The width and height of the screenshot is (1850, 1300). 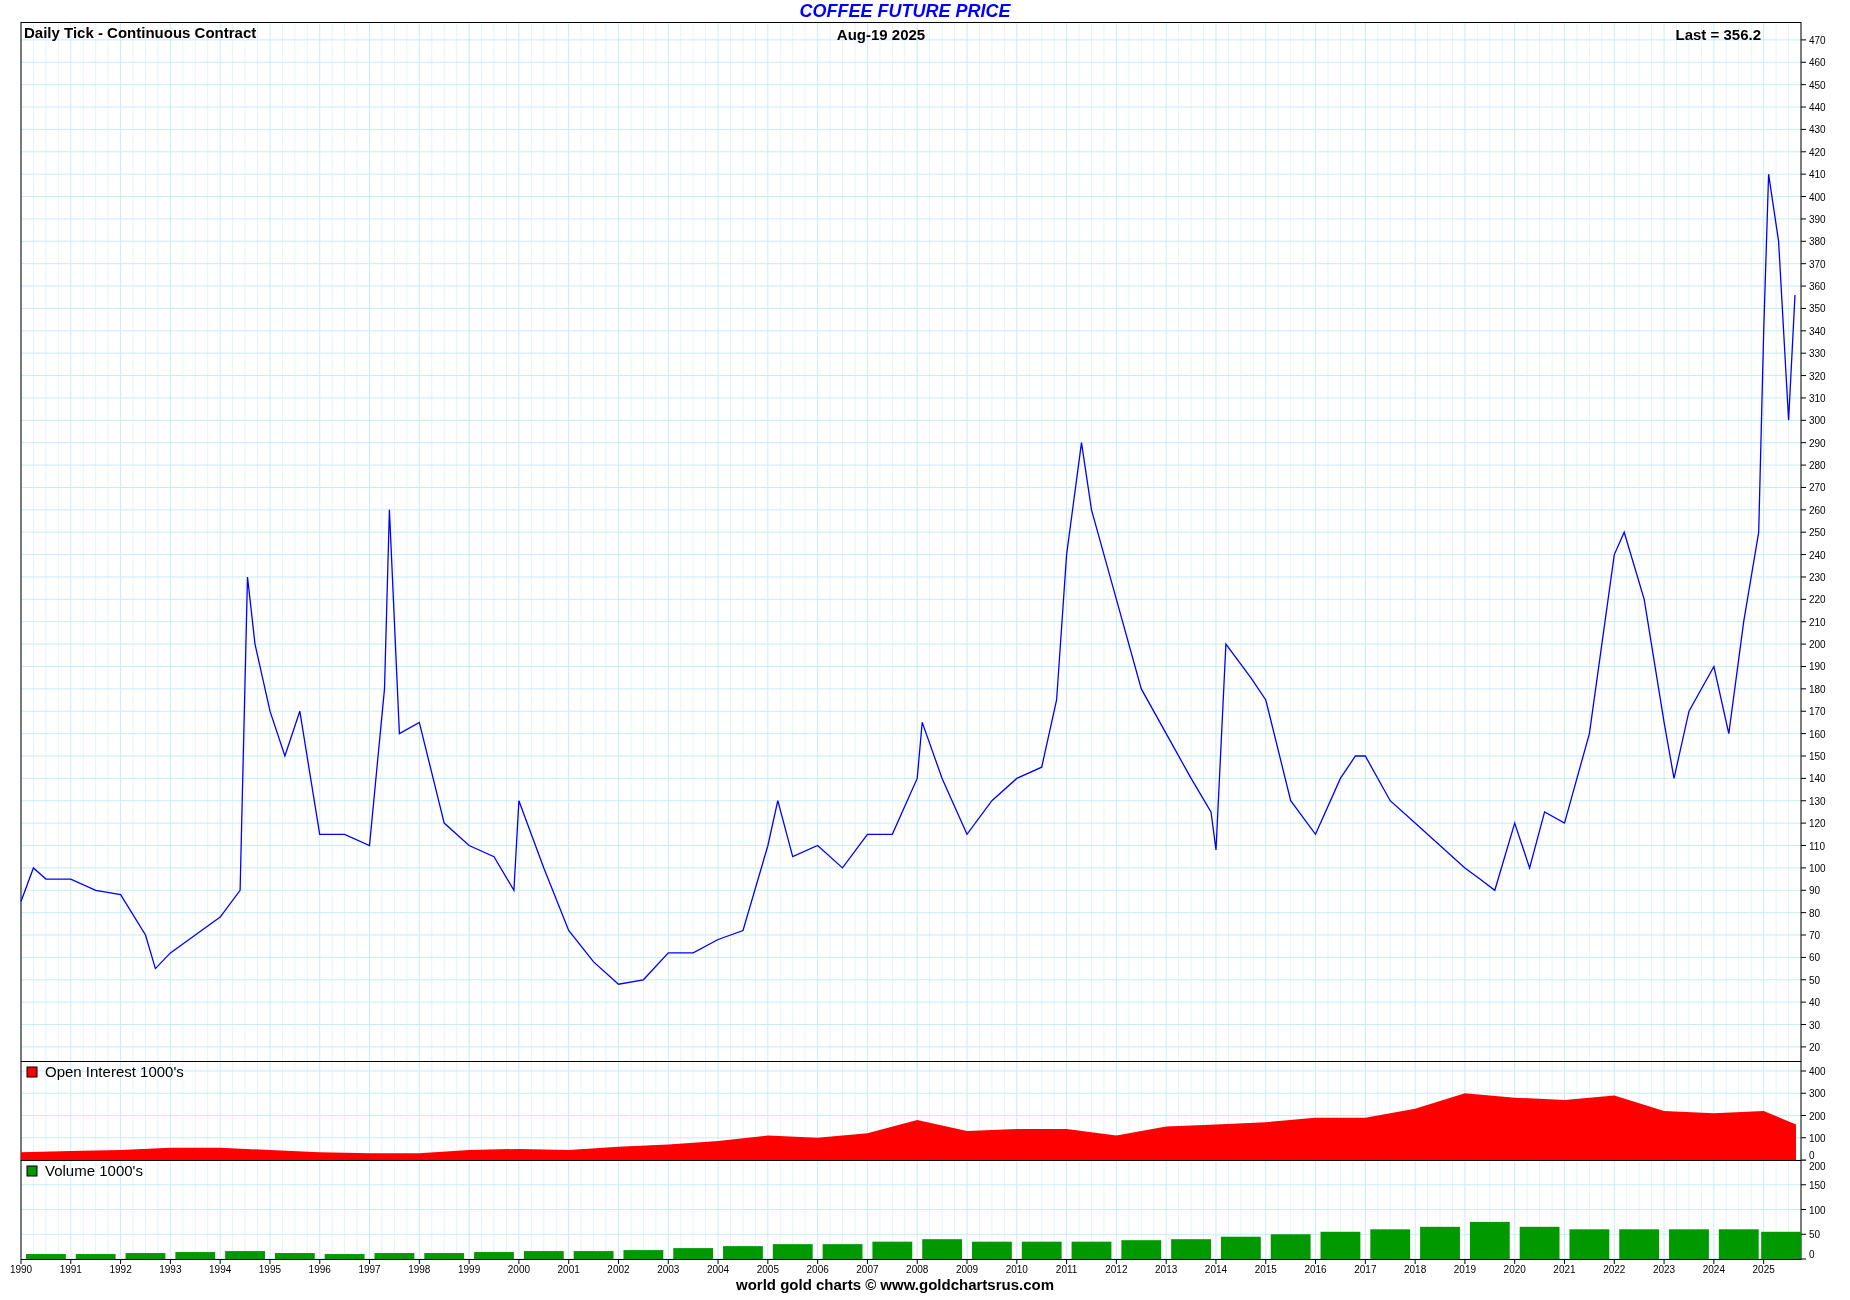 What do you see at coordinates (1664, 1269) in the screenshot?
I see `year-label: 2023` at bounding box center [1664, 1269].